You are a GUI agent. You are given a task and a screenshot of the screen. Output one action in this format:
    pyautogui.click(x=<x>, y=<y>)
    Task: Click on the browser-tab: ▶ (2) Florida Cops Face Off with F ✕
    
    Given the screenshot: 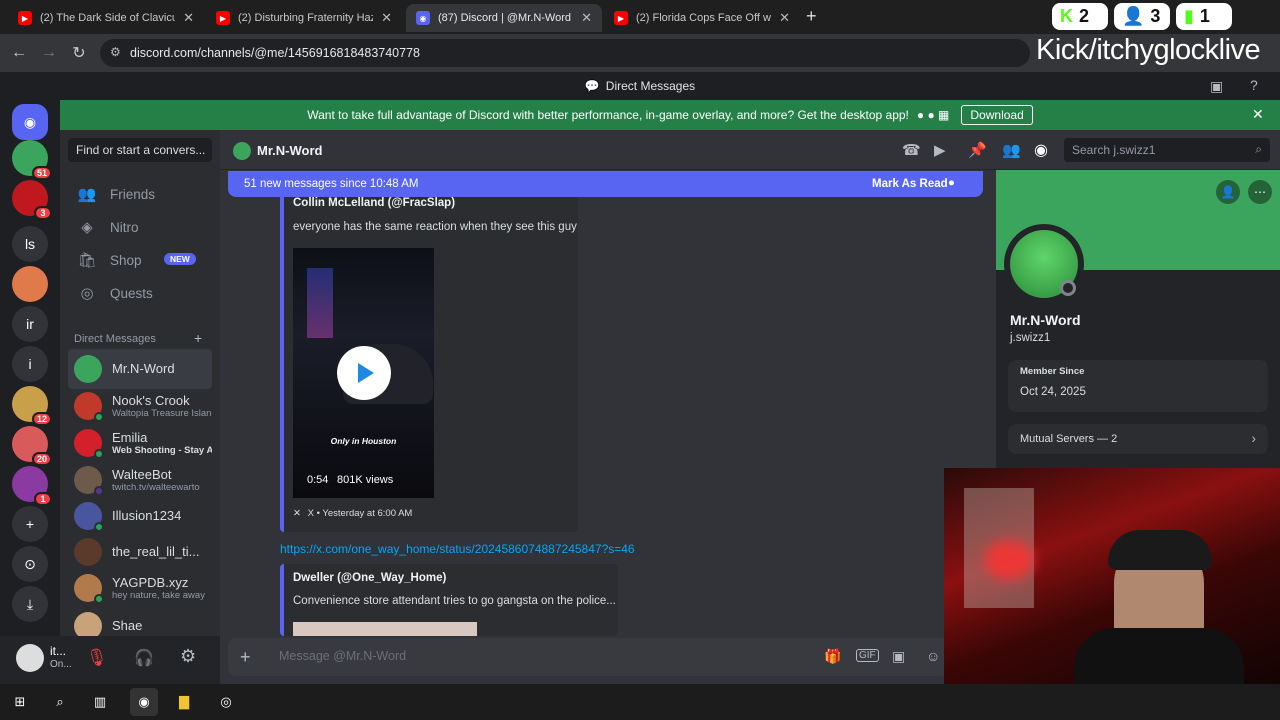 What is the action you would take?
    pyautogui.click(x=702, y=18)
    